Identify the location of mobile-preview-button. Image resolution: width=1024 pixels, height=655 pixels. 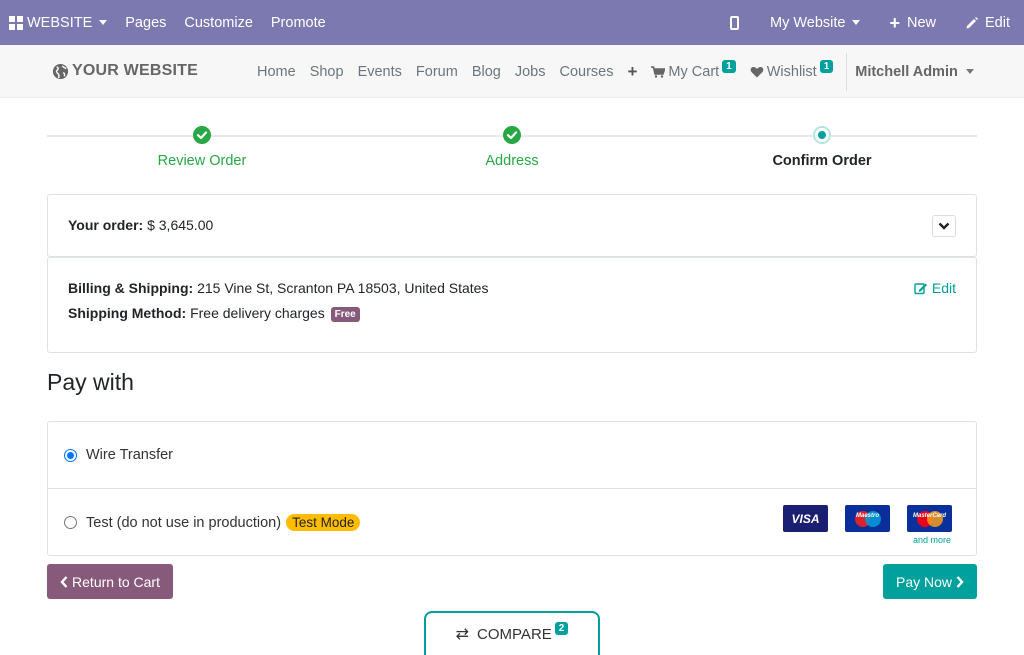
(741, 22).